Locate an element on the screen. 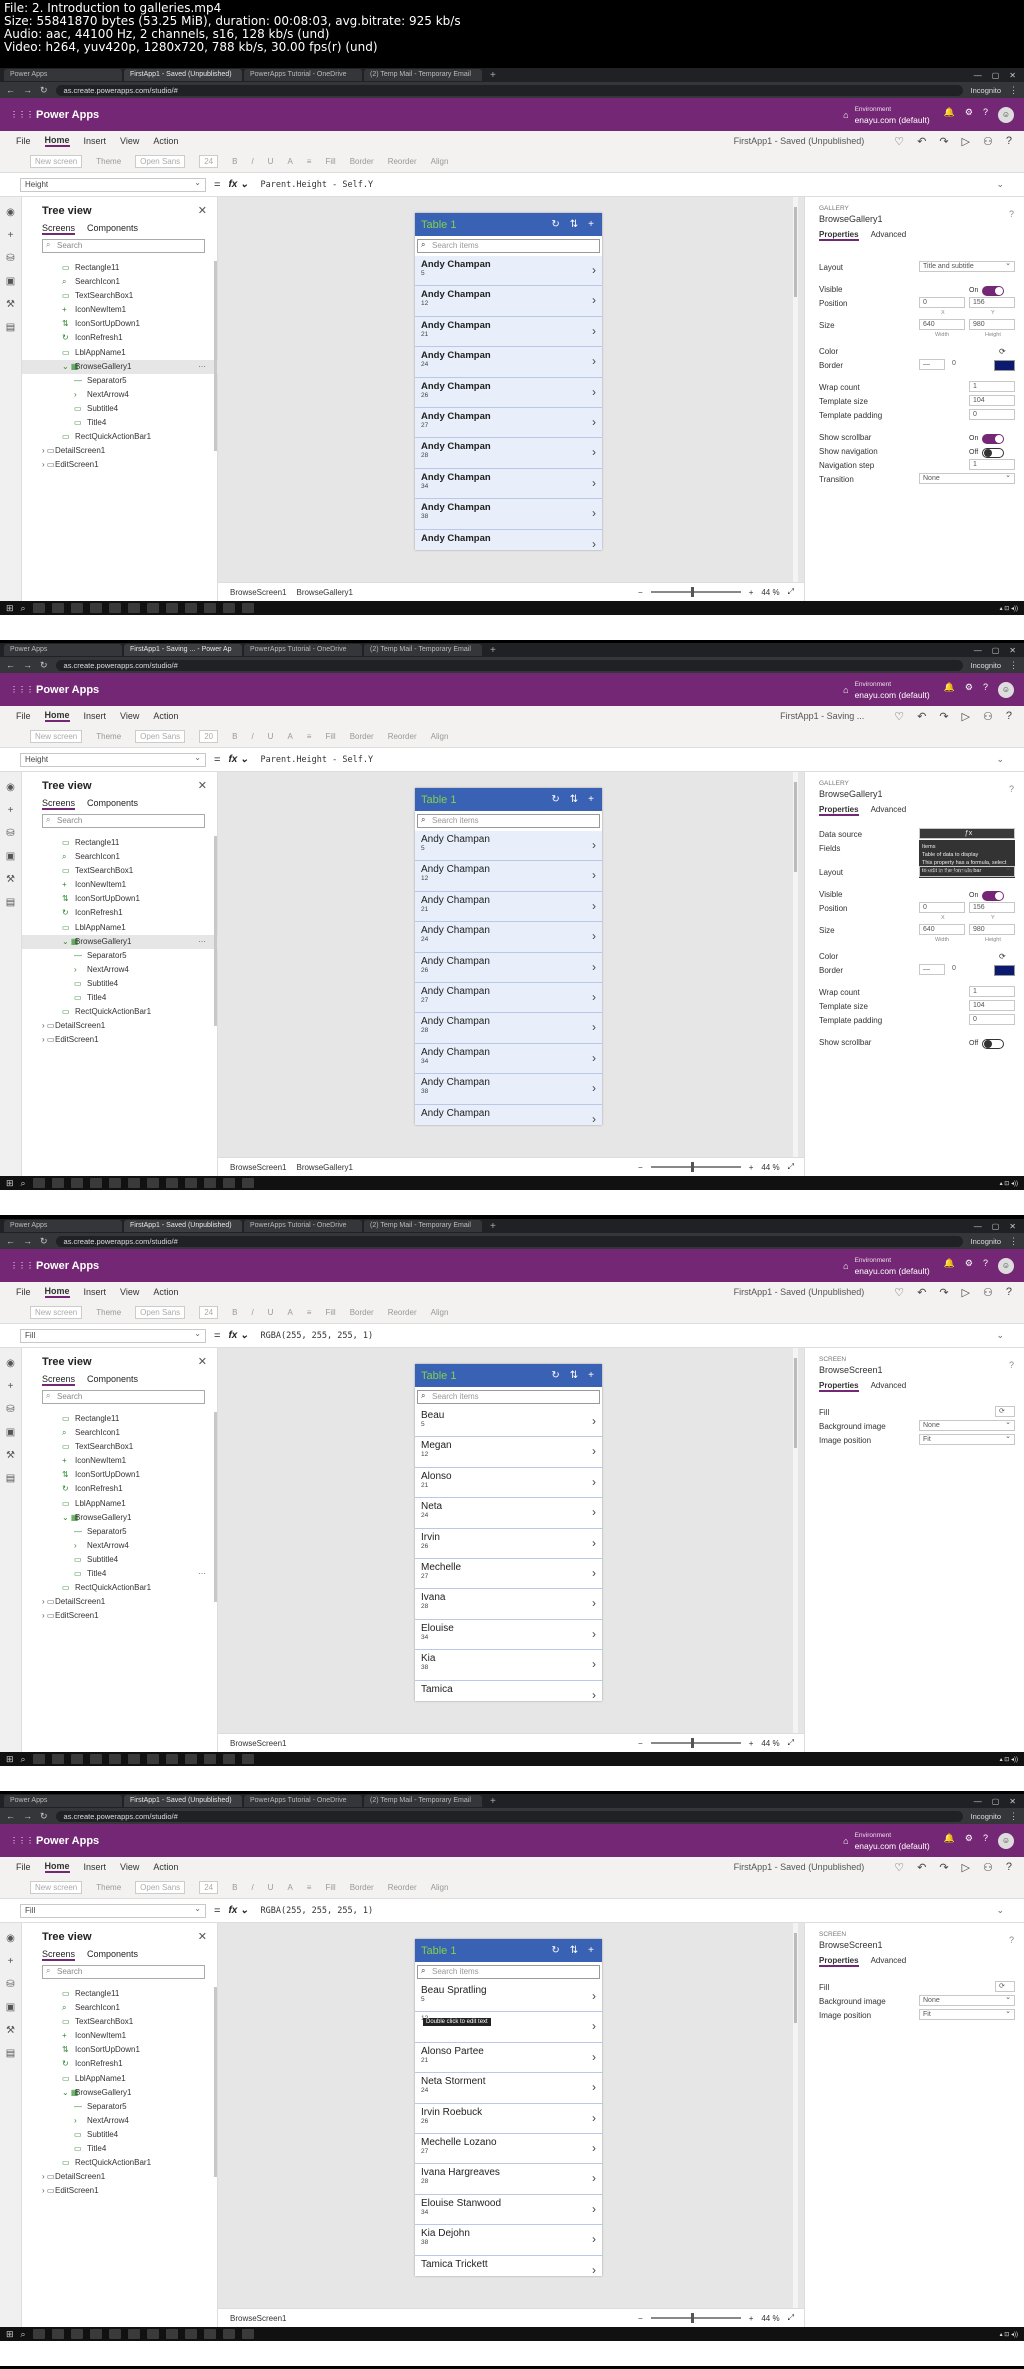 Image resolution: width=1024 pixels, height=2369 pixels. close-icon: ✕ is located at coordinates (1012, 1226).